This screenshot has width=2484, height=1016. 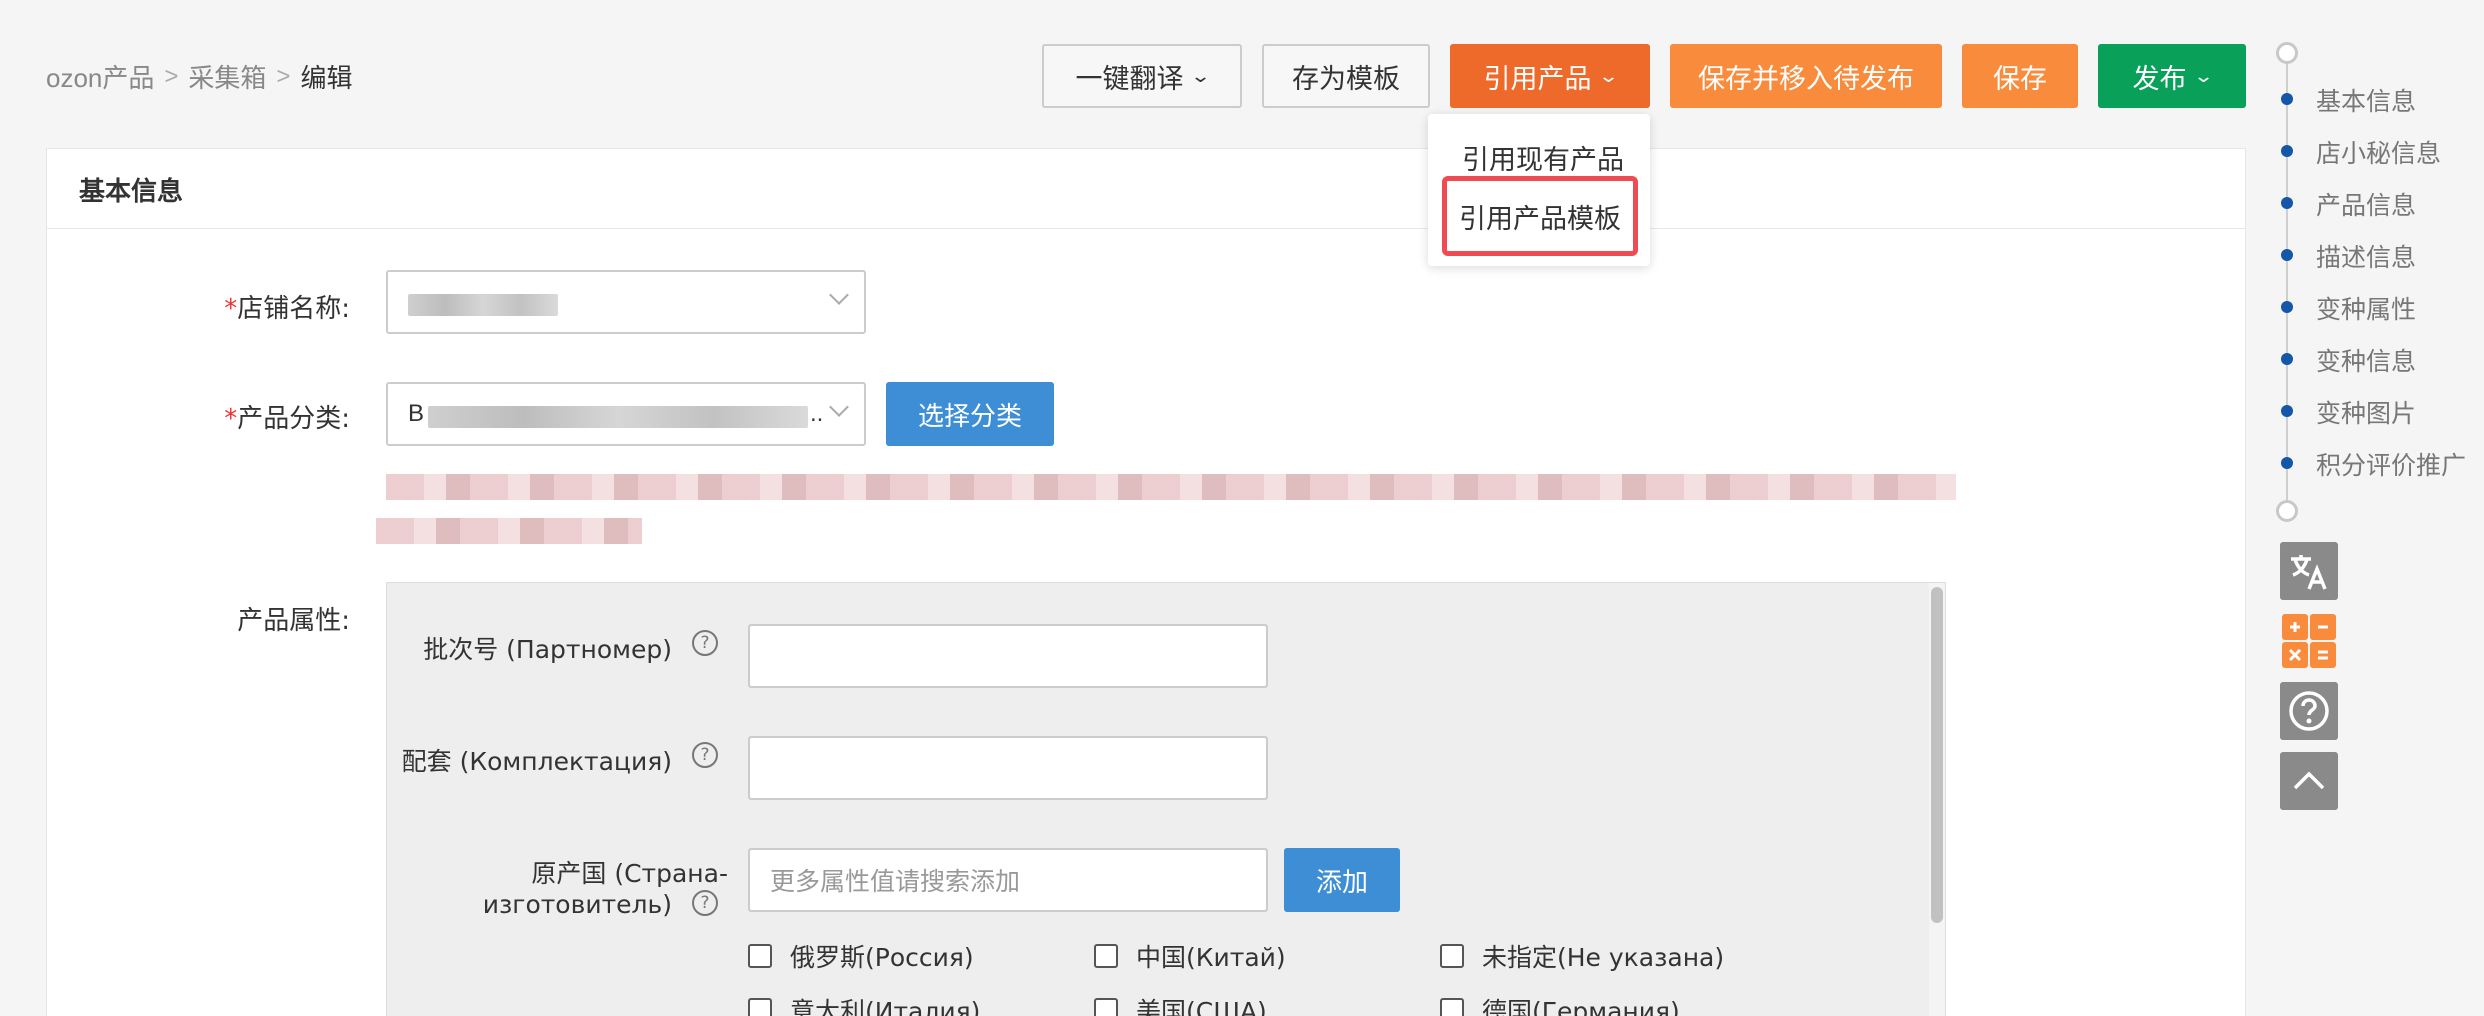 I want to click on kit-label: 配套 (Комплектация), so click(x=536, y=761).